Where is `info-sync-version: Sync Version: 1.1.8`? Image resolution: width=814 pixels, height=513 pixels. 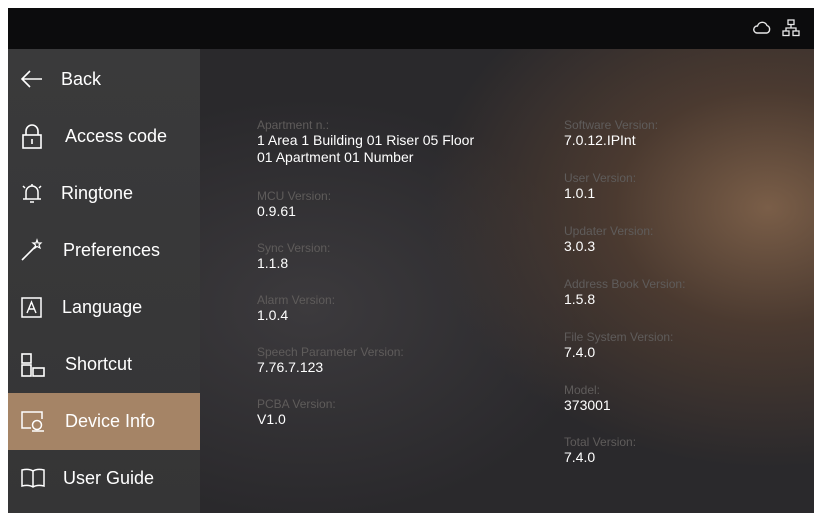 info-sync-version: Sync Version: 1.1.8 is located at coordinates (293, 256).